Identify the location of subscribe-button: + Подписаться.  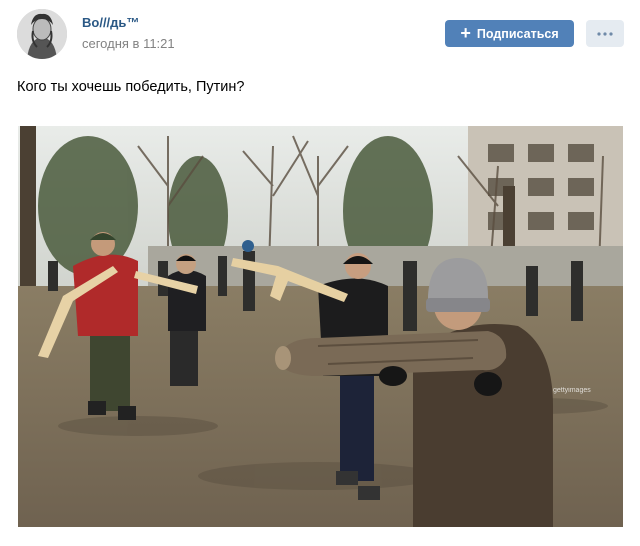
(509, 33).